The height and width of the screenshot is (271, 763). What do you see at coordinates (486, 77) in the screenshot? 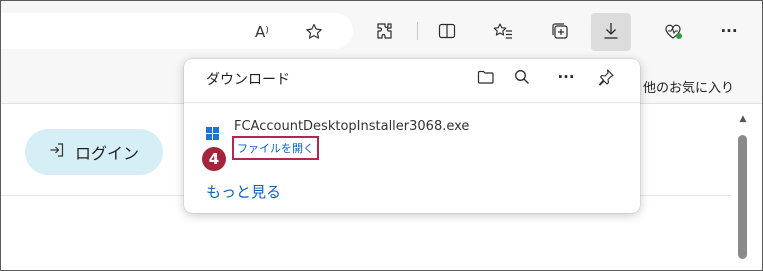
I see `open-folder-icon` at bounding box center [486, 77].